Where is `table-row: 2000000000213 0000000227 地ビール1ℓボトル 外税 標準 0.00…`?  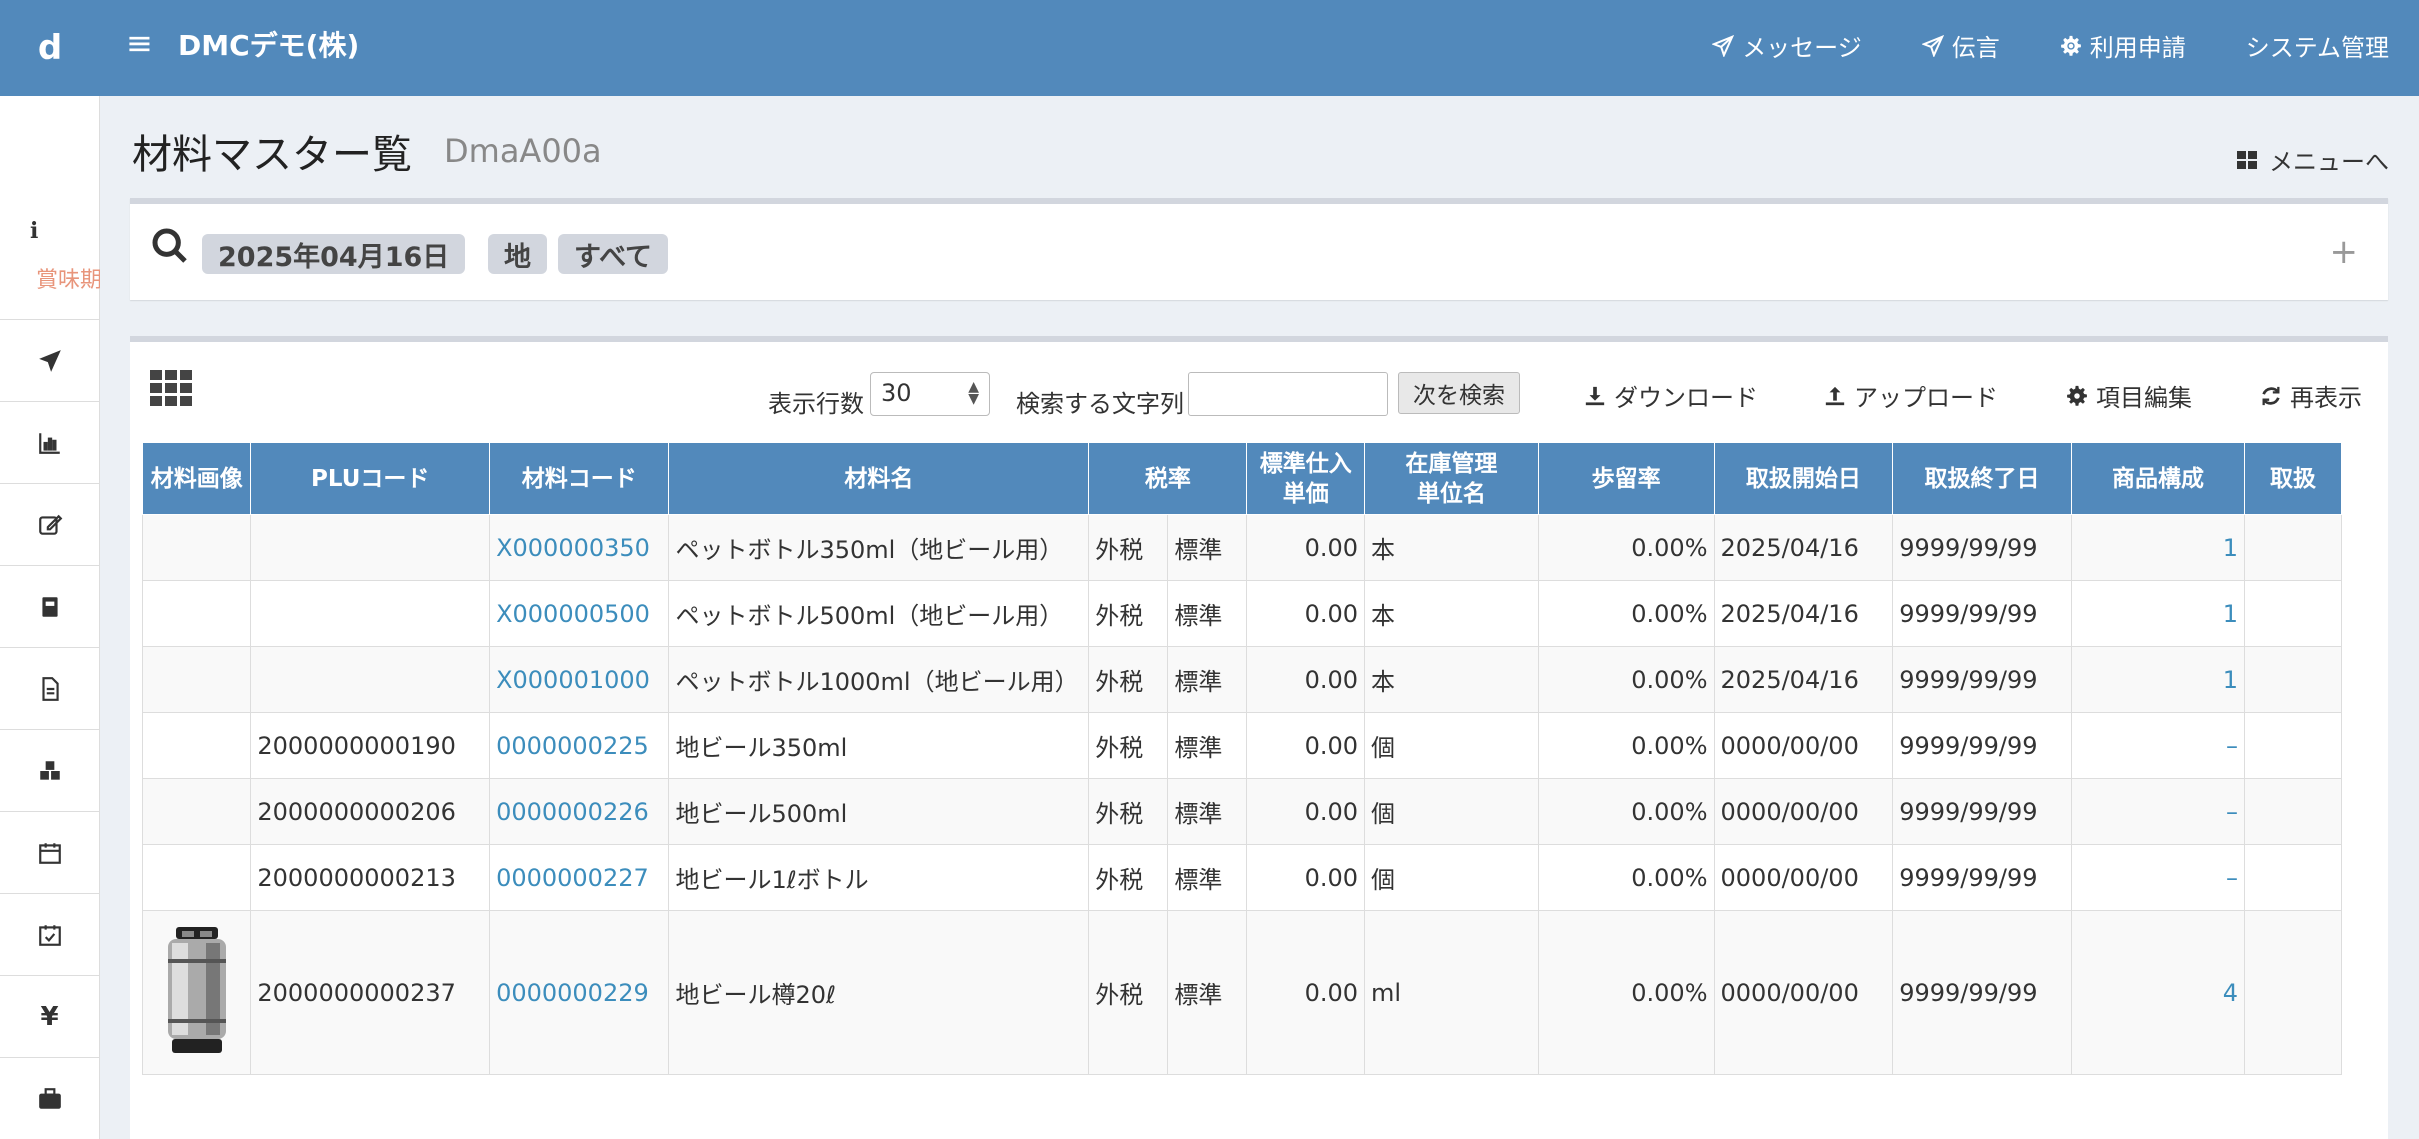
table-row: 2000000000213 0000000227 地ビール1ℓボトル 外税 標準 0.00… is located at coordinates (1242, 877).